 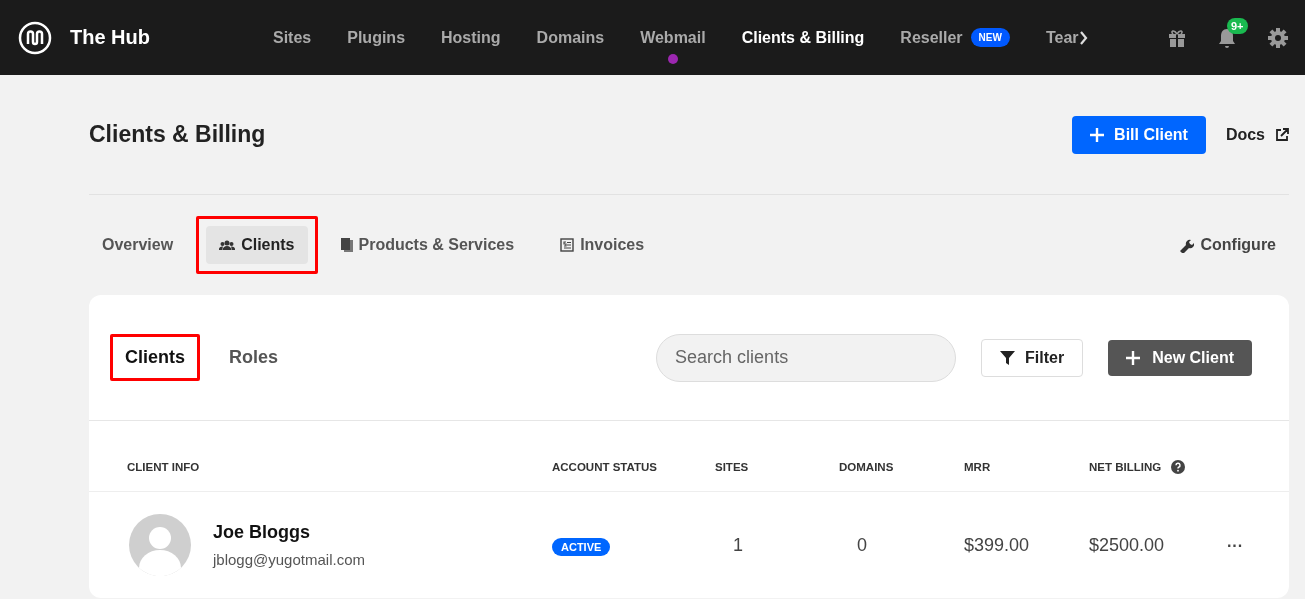 What do you see at coordinates (1237, 25) in the screenshot?
I see `notification-badge: 9+` at bounding box center [1237, 25].